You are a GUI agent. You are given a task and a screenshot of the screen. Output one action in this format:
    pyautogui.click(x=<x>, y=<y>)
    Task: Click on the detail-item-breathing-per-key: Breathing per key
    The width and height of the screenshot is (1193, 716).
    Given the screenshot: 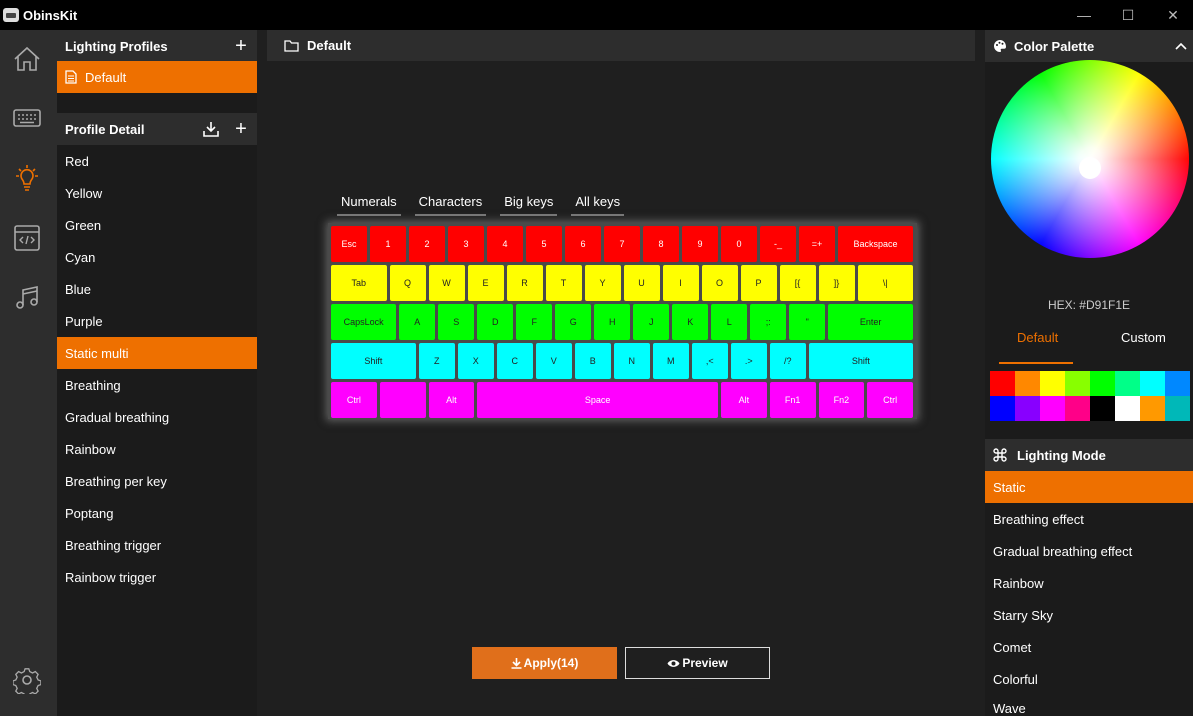 What is the action you would take?
    pyautogui.click(x=157, y=481)
    